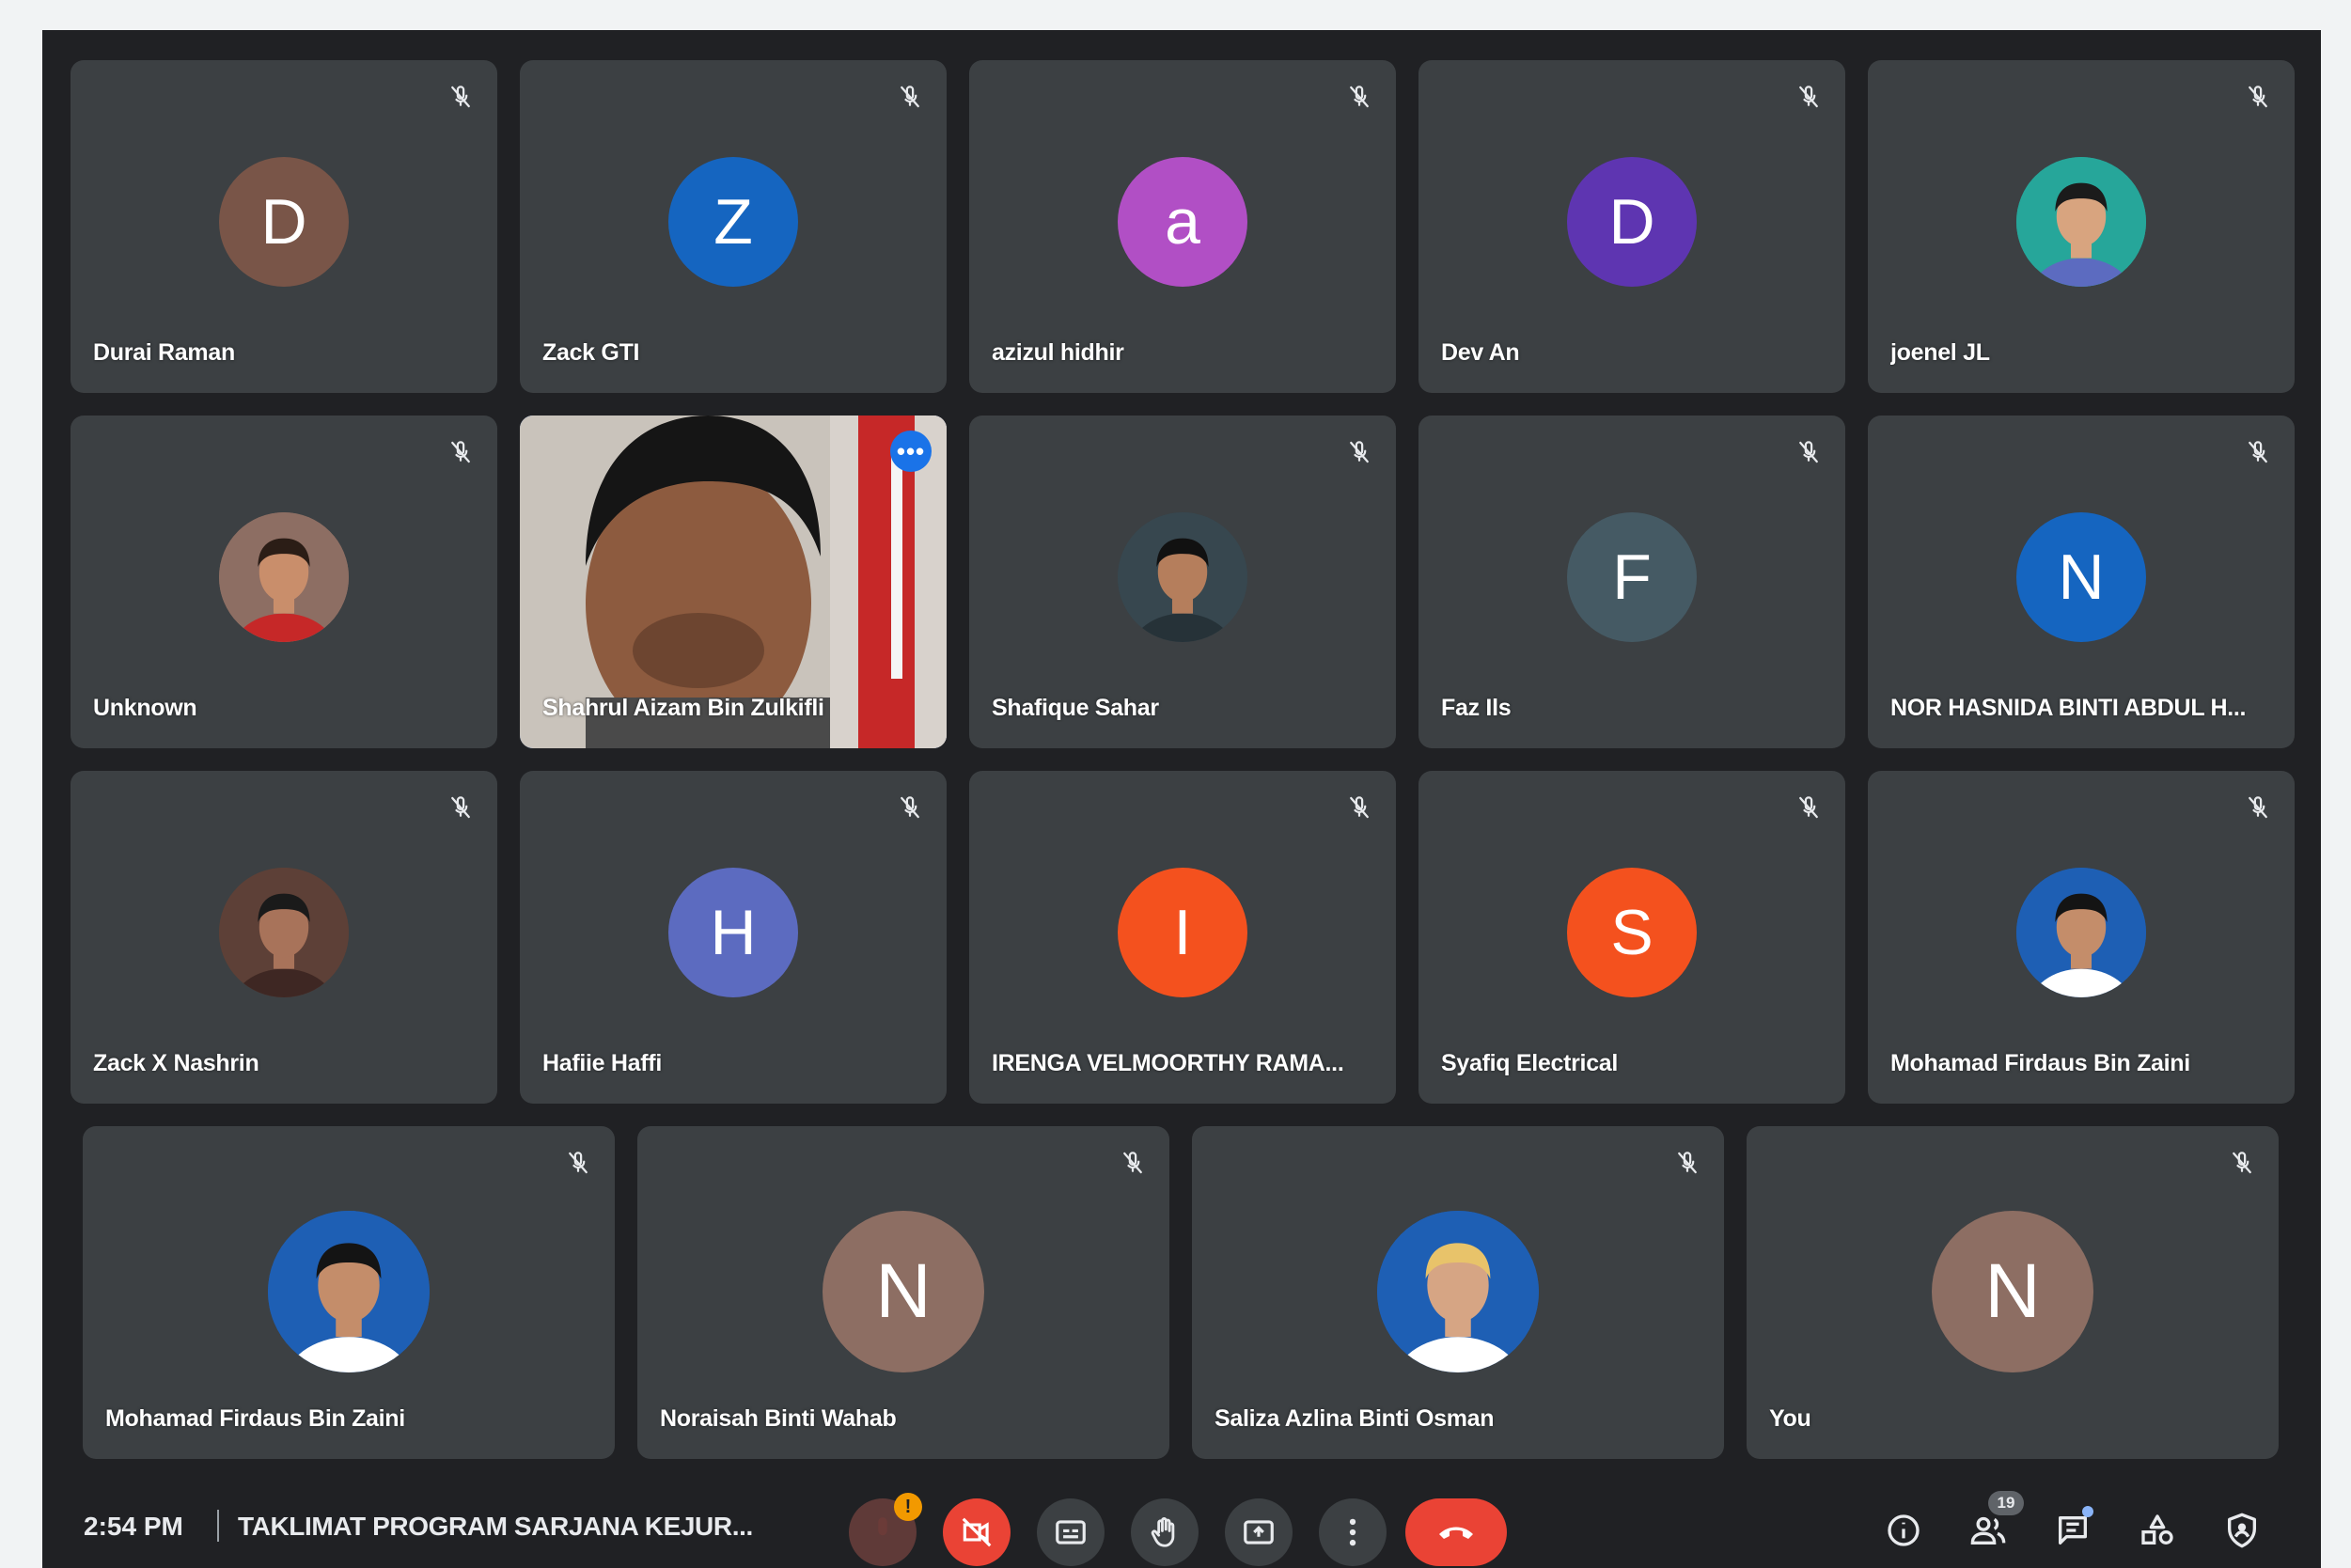 This screenshot has width=2351, height=1568. Describe the element at coordinates (284, 937) in the screenshot. I see `participant-tile: Zack X Nashrin` at that location.